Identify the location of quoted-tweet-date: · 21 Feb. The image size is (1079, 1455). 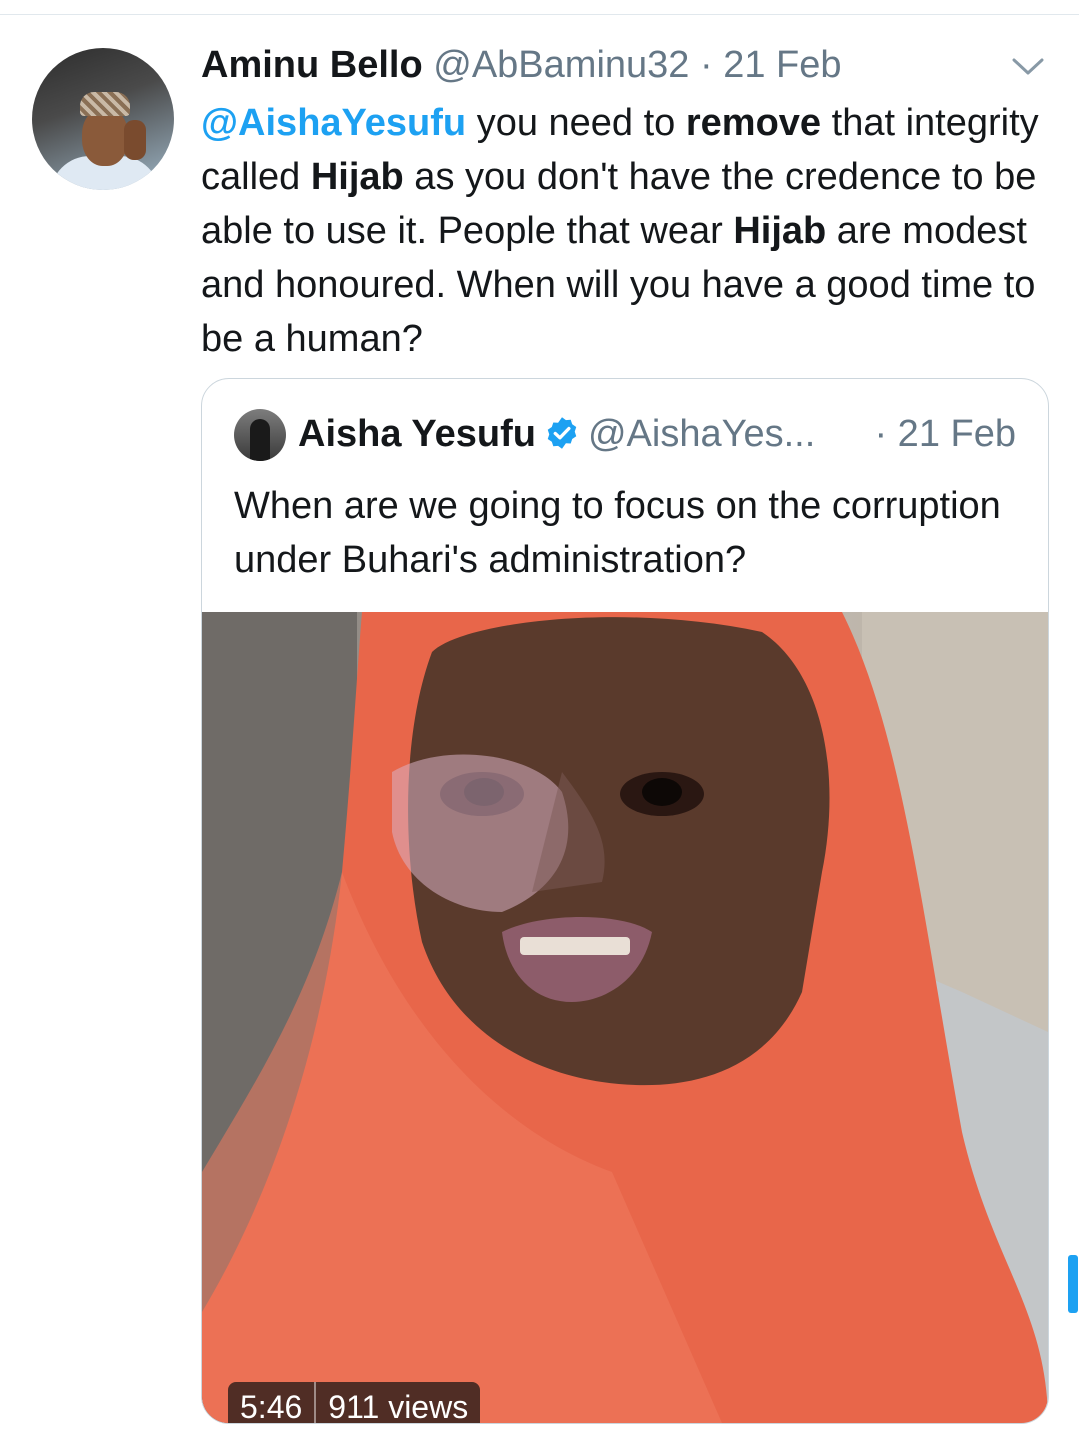
(945, 434).